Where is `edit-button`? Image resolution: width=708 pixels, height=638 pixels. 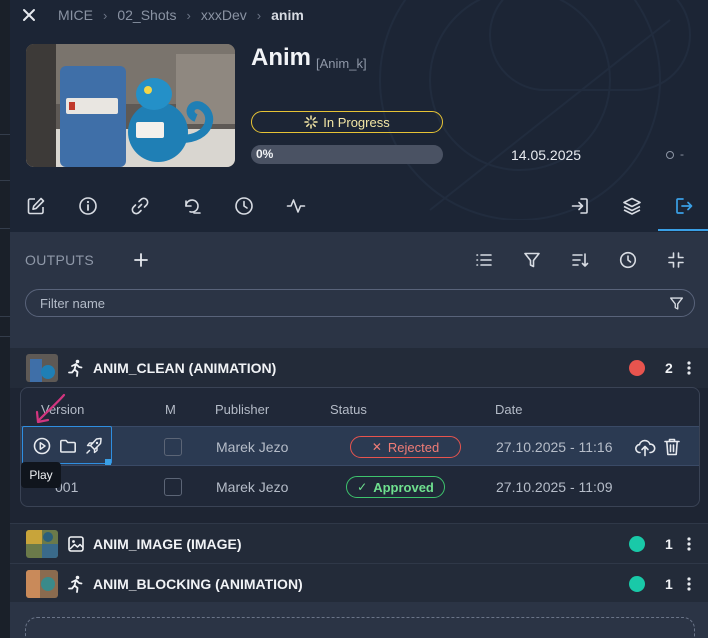
edit-button is located at coordinates (36, 206).